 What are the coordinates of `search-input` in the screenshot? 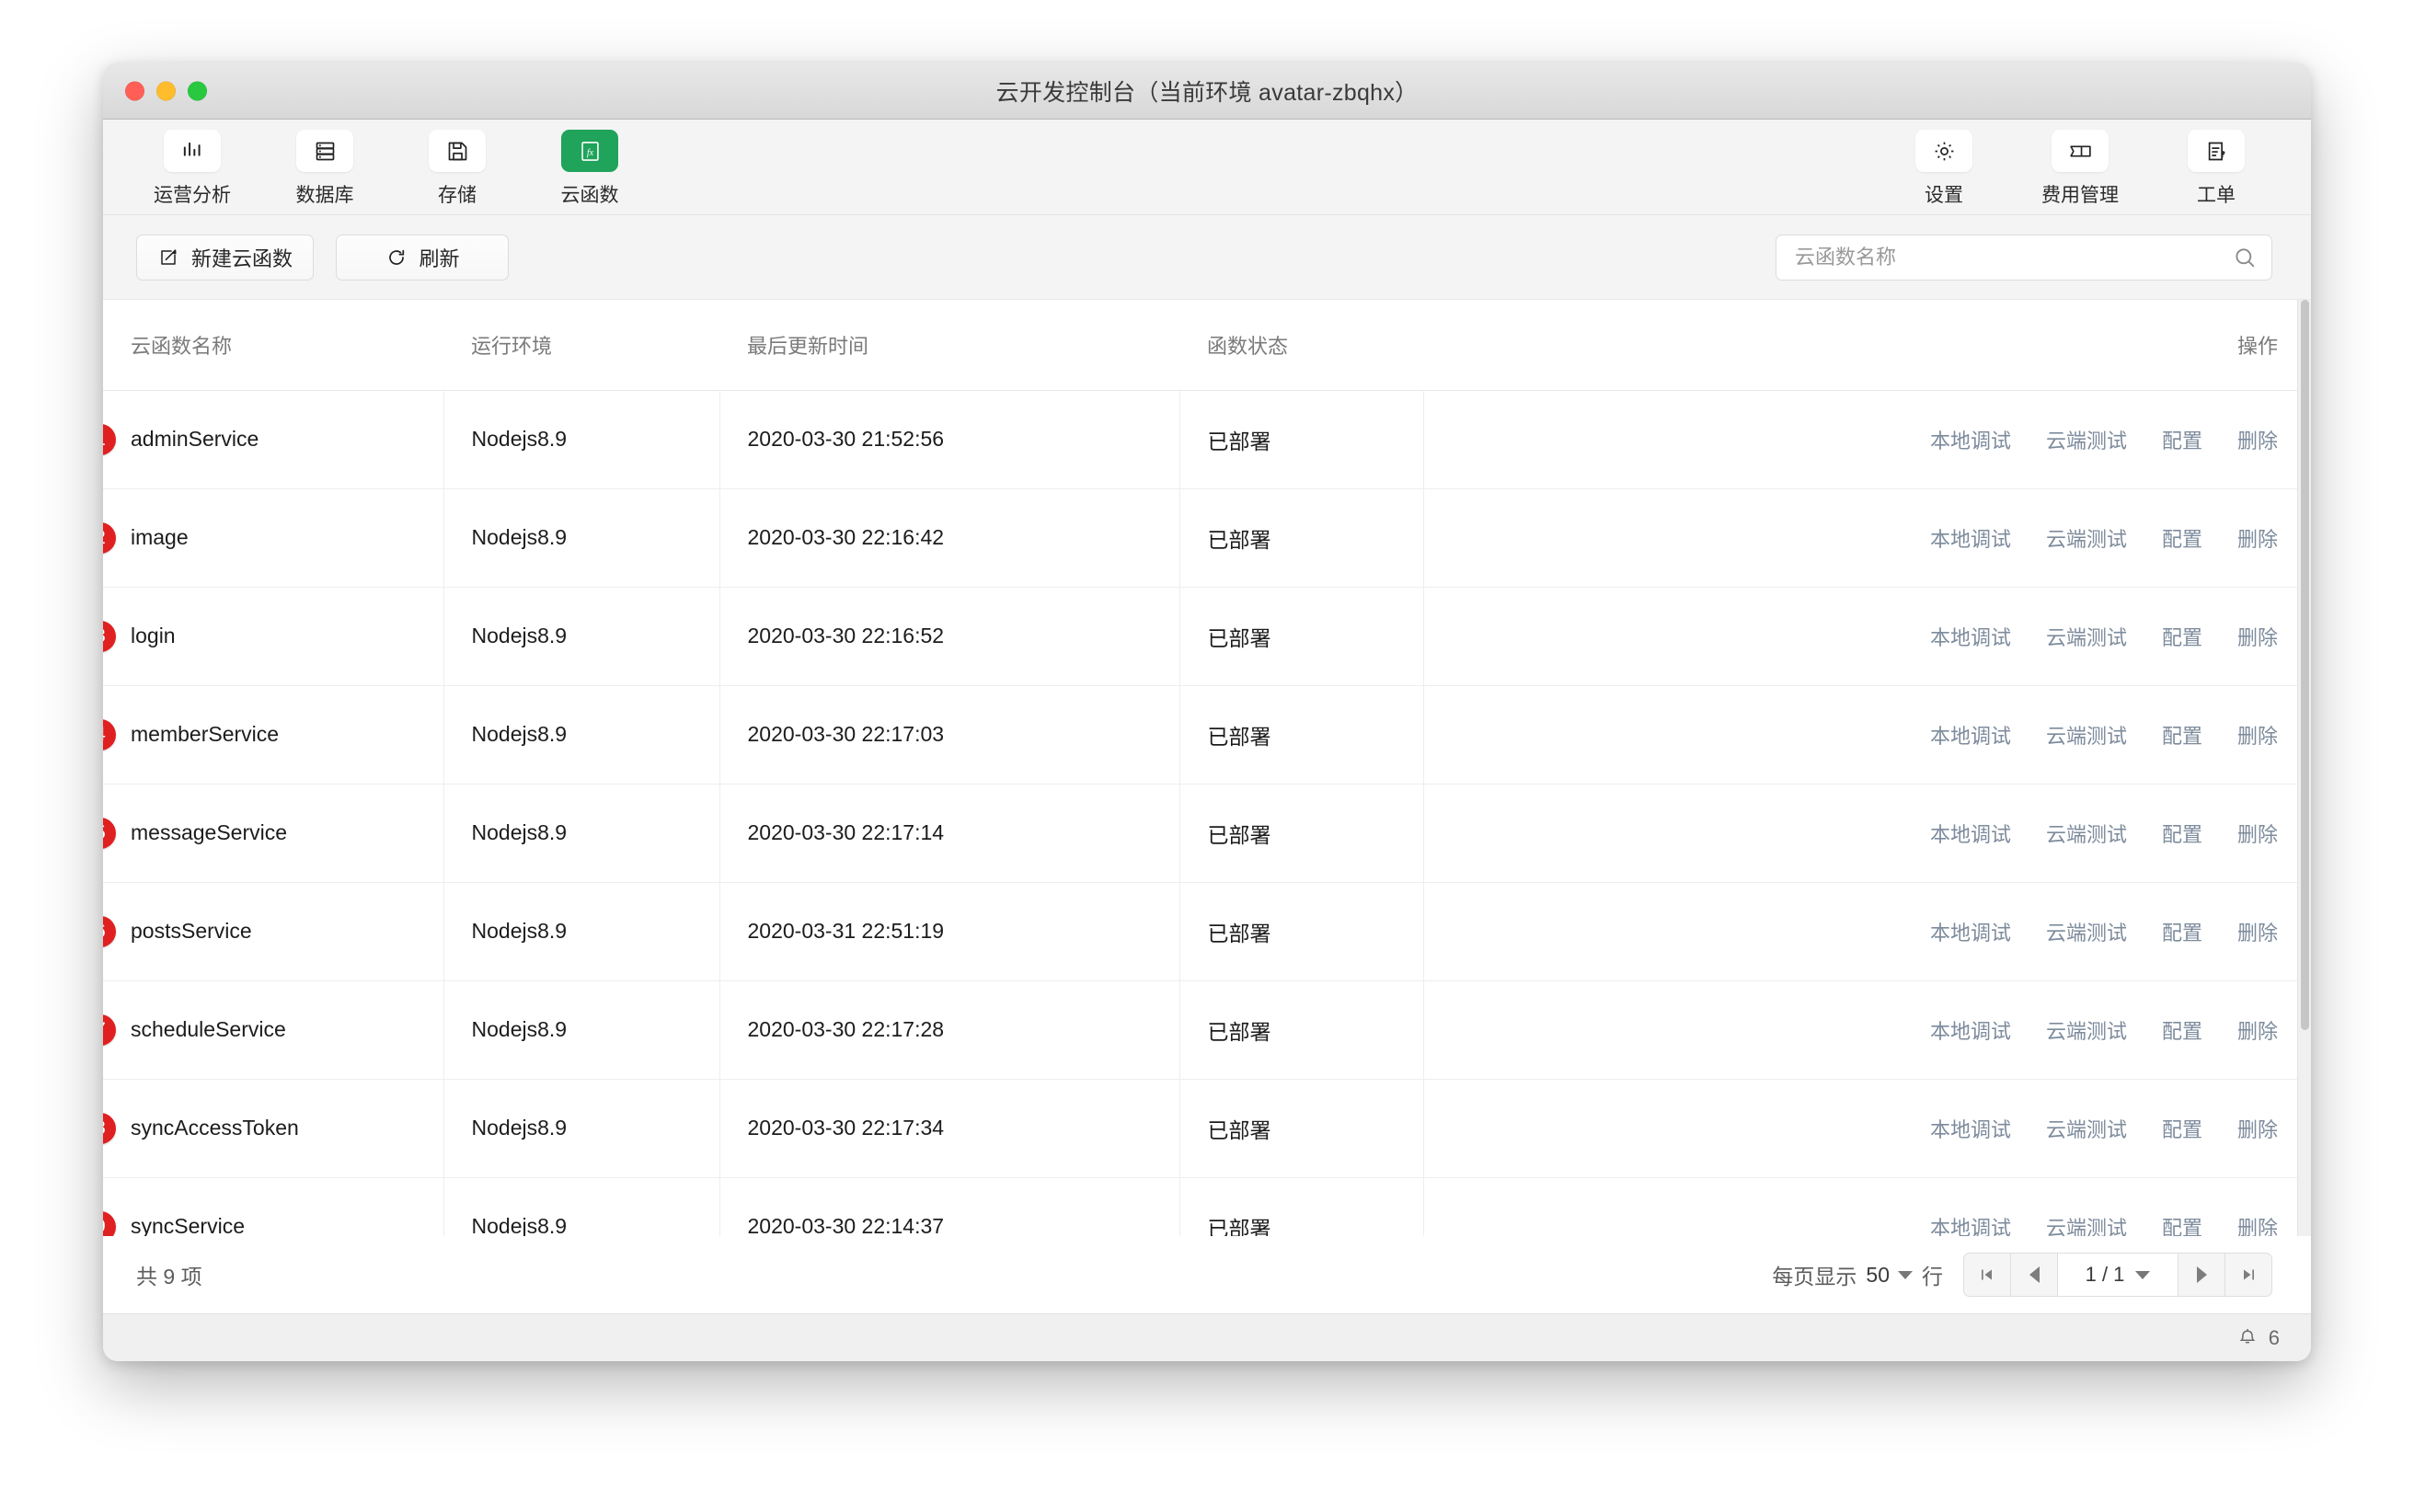 It's located at (2024, 257).